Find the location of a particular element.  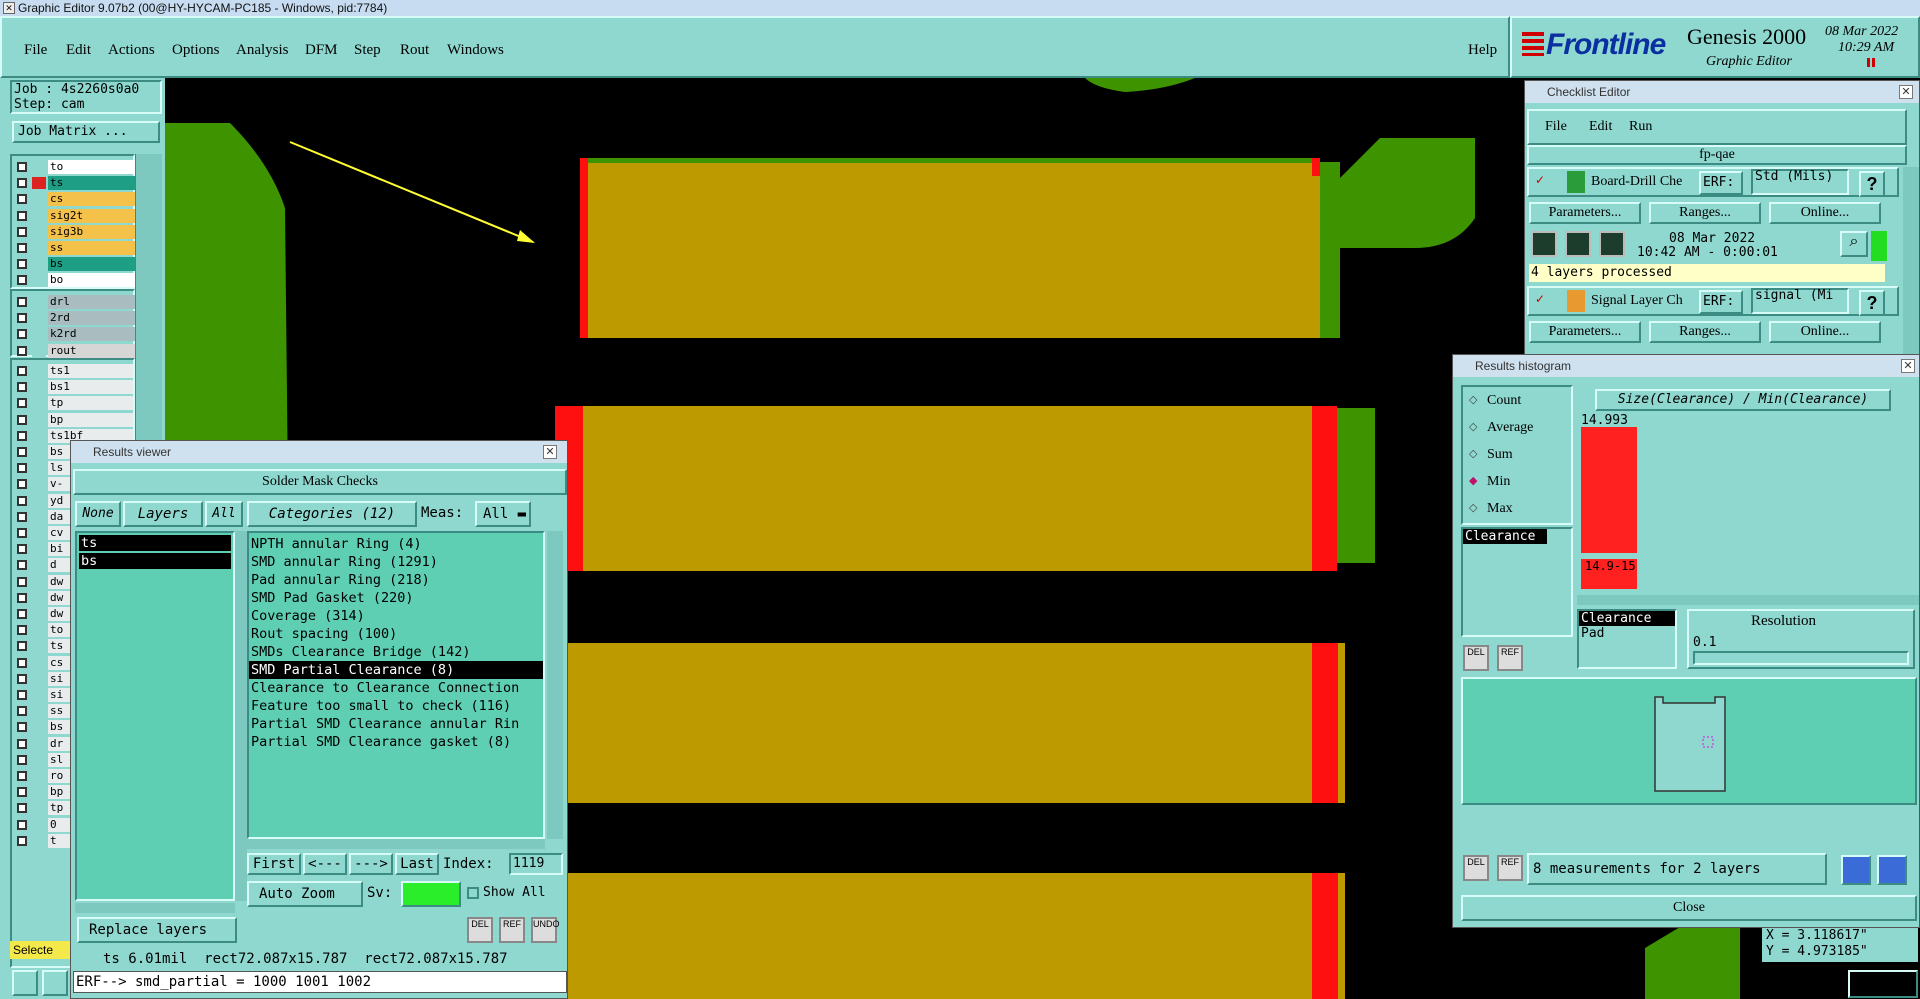

category-item: SMD Pad Gasket (220) is located at coordinates (396, 598).